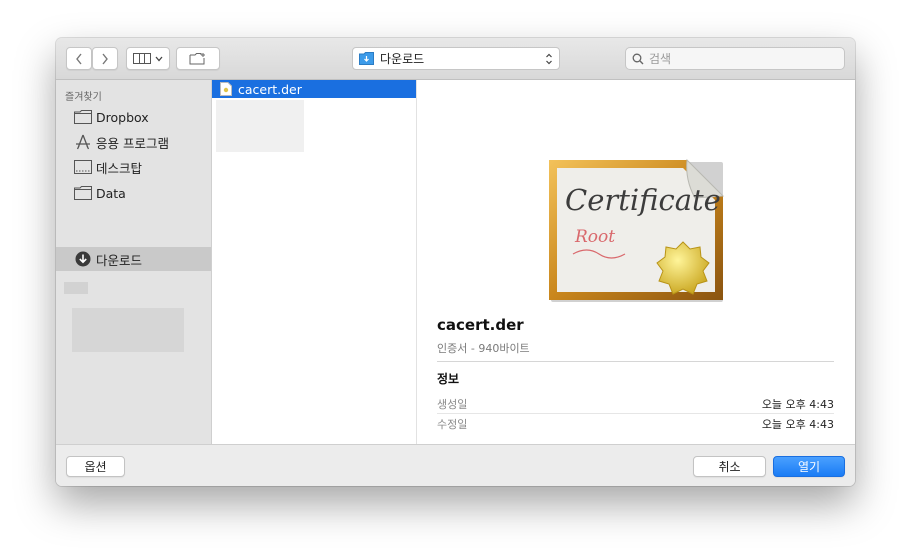 Image resolution: width=911 pixels, height=560 pixels. What do you see at coordinates (83, 142) in the screenshot?
I see `applications-icon` at bounding box center [83, 142].